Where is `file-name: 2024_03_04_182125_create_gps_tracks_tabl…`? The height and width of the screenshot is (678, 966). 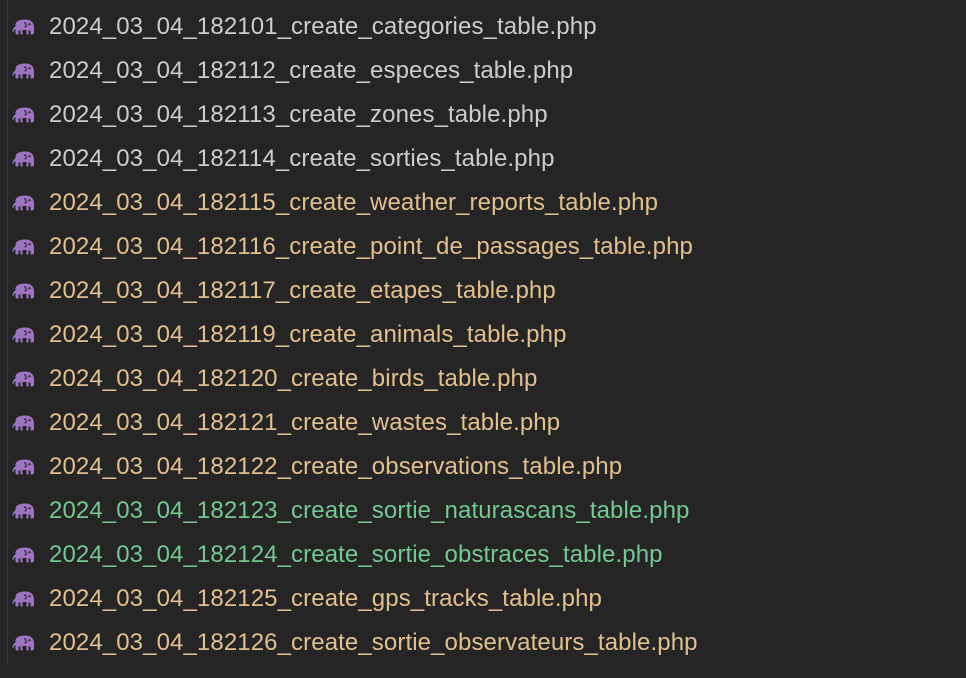
file-name: 2024_03_04_182125_create_gps_tracks_tabl… is located at coordinates (325, 598).